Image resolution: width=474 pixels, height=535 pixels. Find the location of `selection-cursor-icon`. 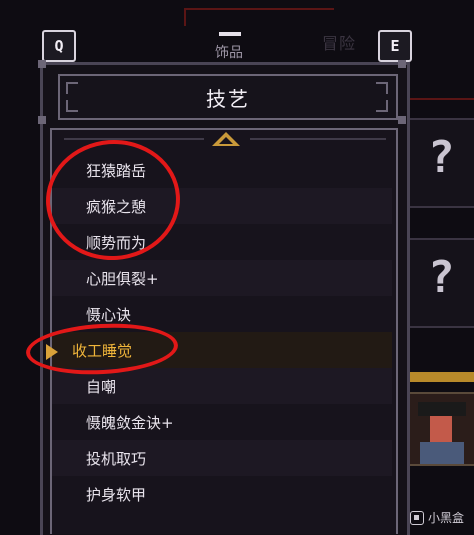

selection-cursor-icon is located at coordinates (52, 352).